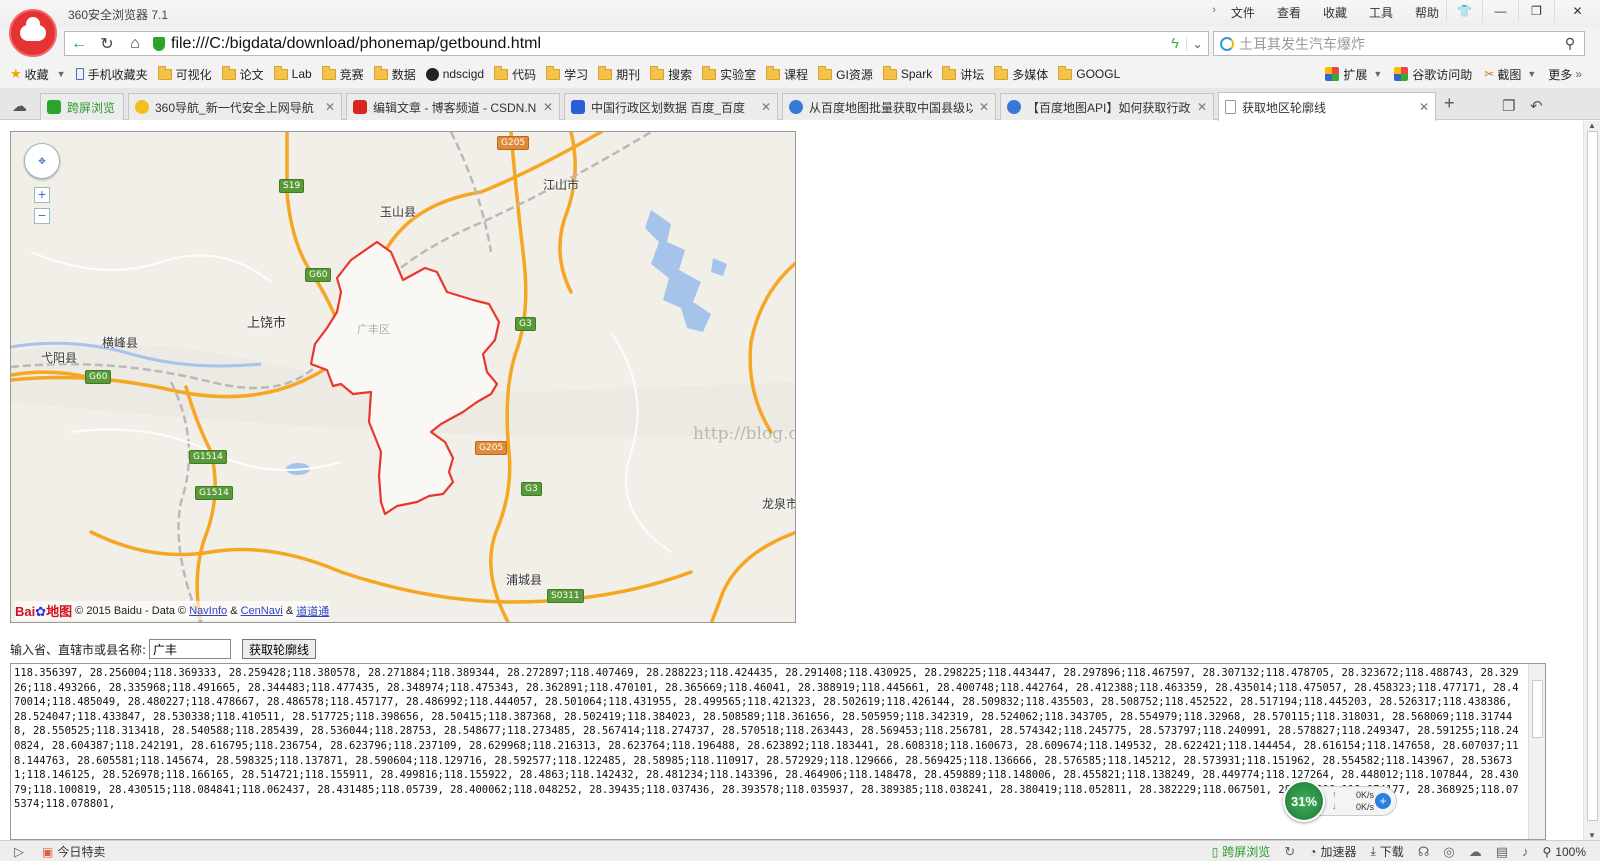 This screenshot has height=861, width=1600. I want to click on search-icon: ⚲, so click(1570, 43).